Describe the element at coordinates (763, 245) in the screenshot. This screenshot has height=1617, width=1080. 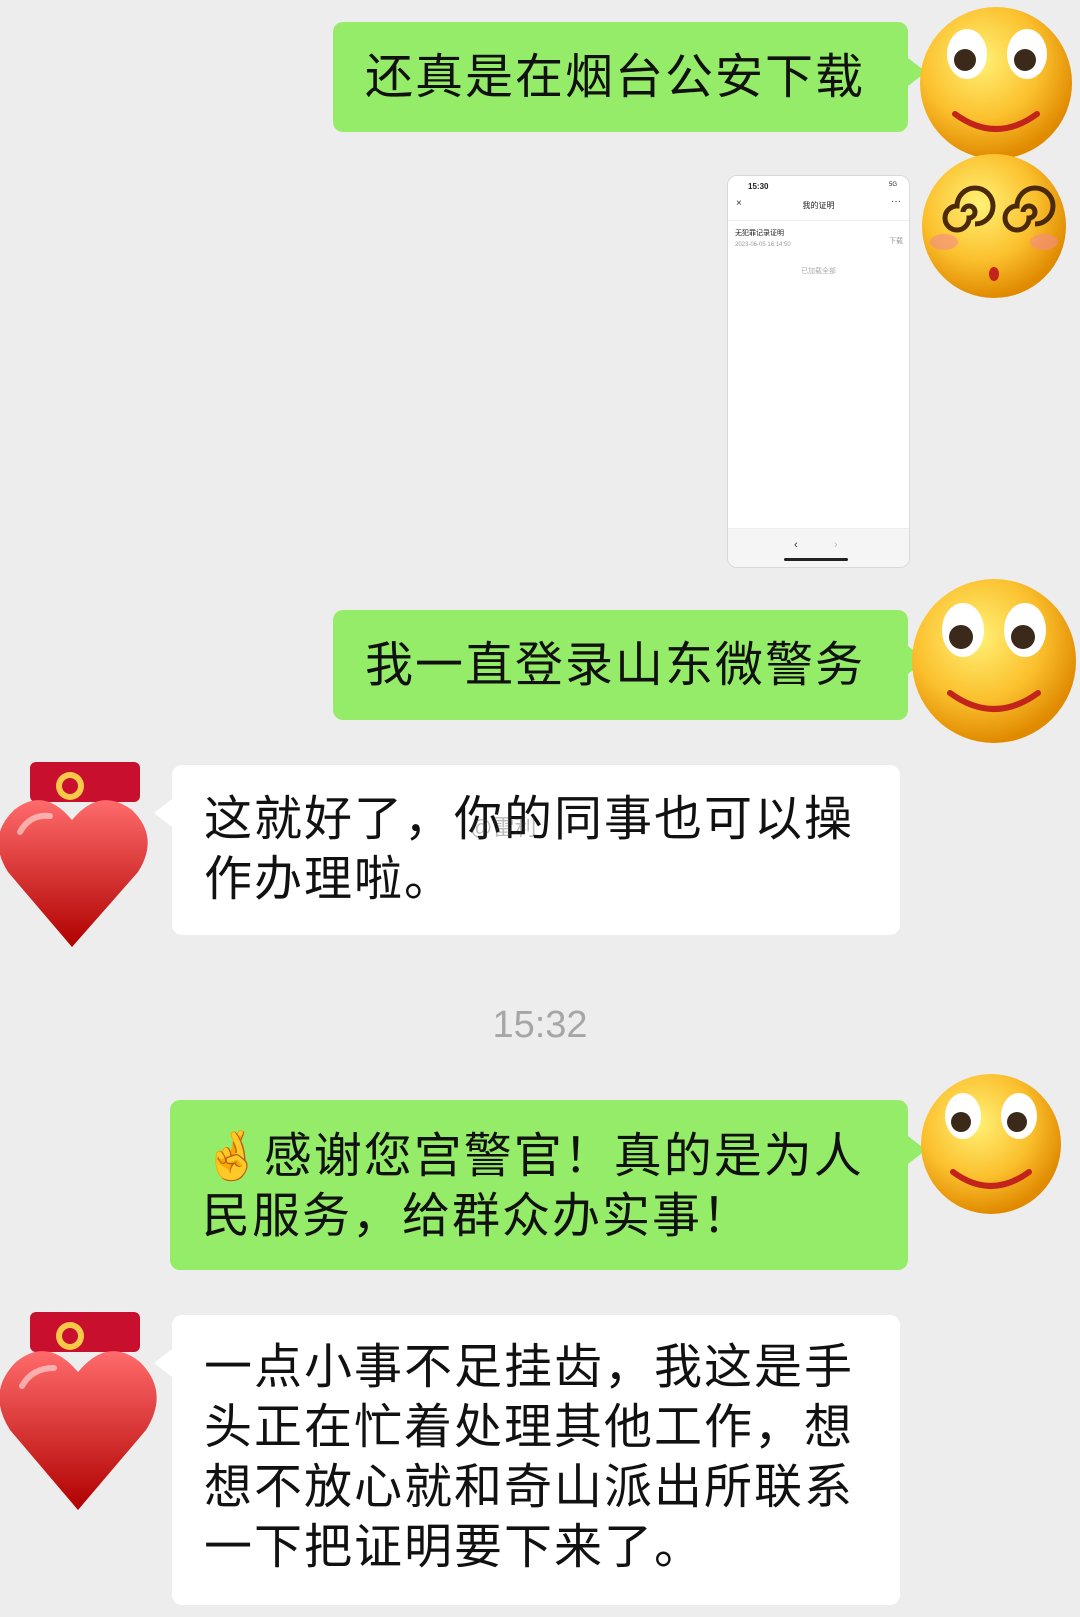
I see `certificate-date: 2023-06-05 16:14:50` at that location.